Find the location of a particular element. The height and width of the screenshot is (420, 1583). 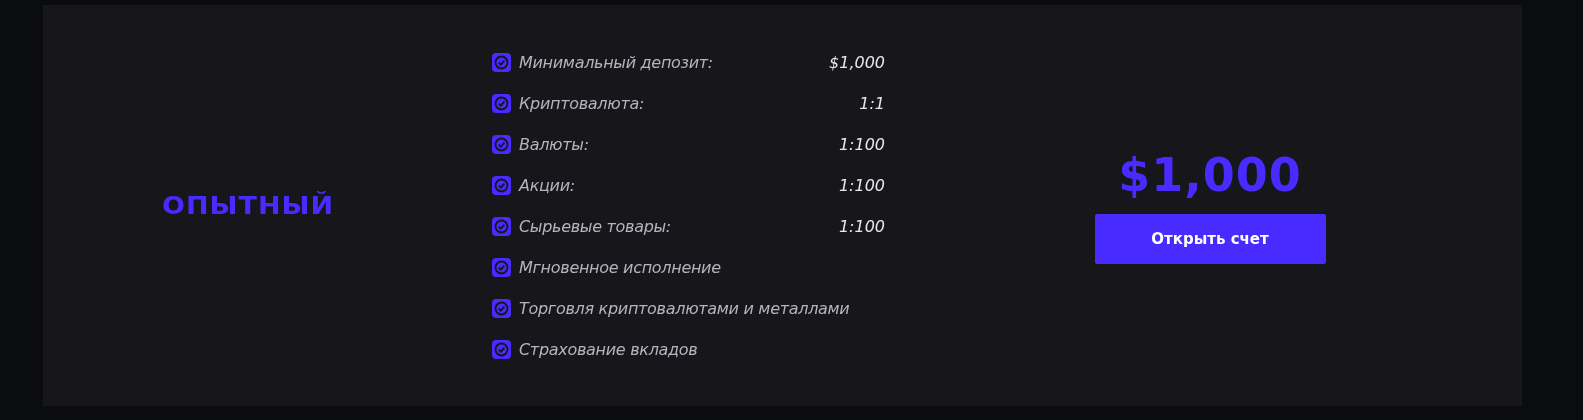

price: $1,000 is located at coordinates (1210, 174).